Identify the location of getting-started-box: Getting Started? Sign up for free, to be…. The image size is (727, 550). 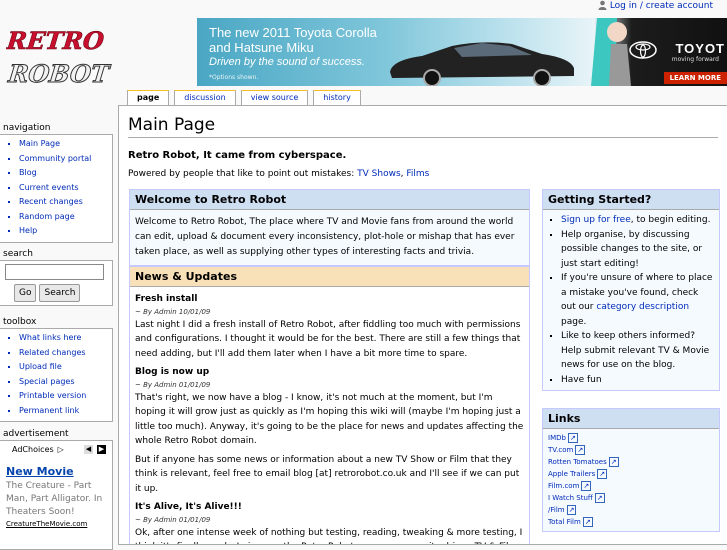
(631, 290).